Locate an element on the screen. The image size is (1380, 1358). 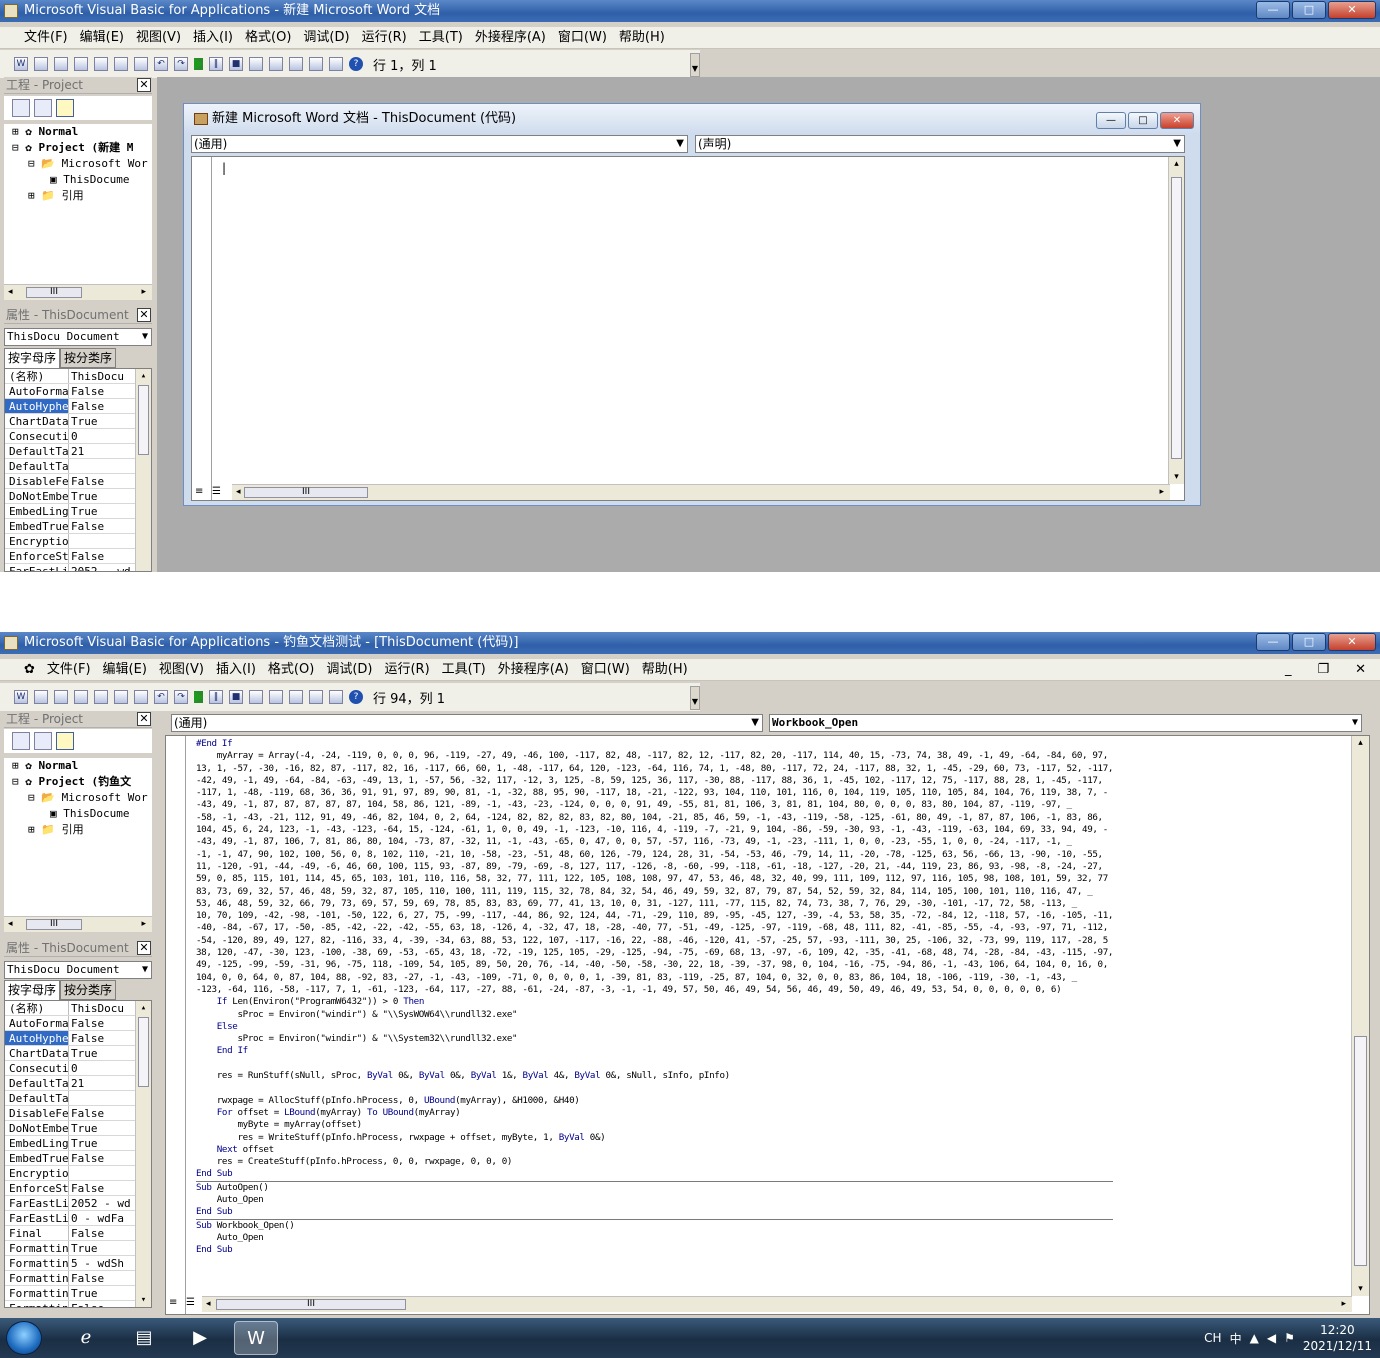
tree-item-project: ⊟ ✿ Project (新建 M is located at coordinates (78, 148).